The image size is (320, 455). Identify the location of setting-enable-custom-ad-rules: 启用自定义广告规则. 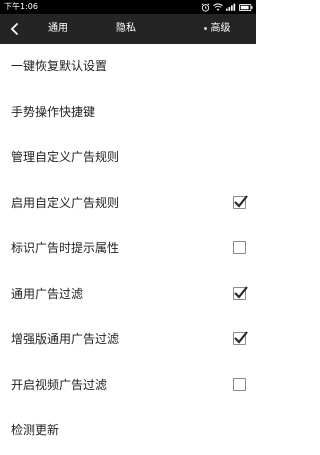
(128, 204).